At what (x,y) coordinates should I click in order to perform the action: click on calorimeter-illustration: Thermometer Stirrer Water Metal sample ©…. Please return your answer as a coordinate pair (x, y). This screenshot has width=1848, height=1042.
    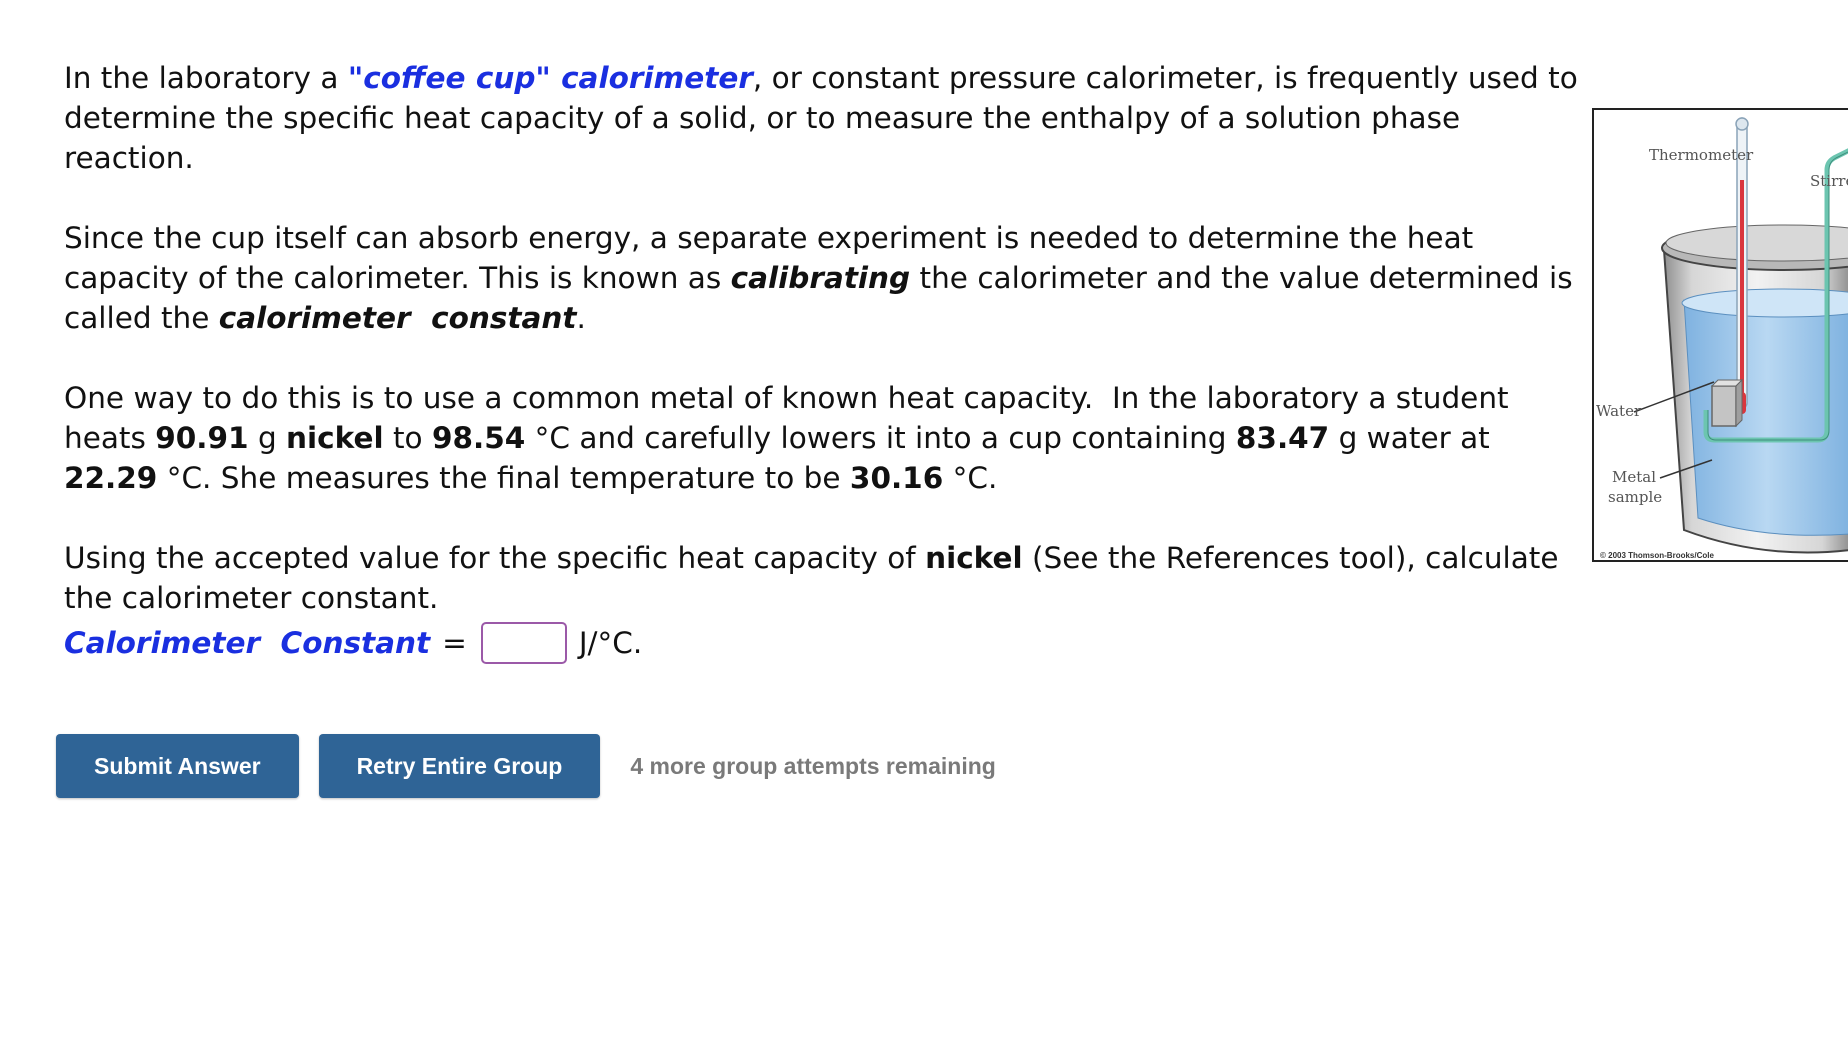
    Looking at the image, I should click on (1722, 338).